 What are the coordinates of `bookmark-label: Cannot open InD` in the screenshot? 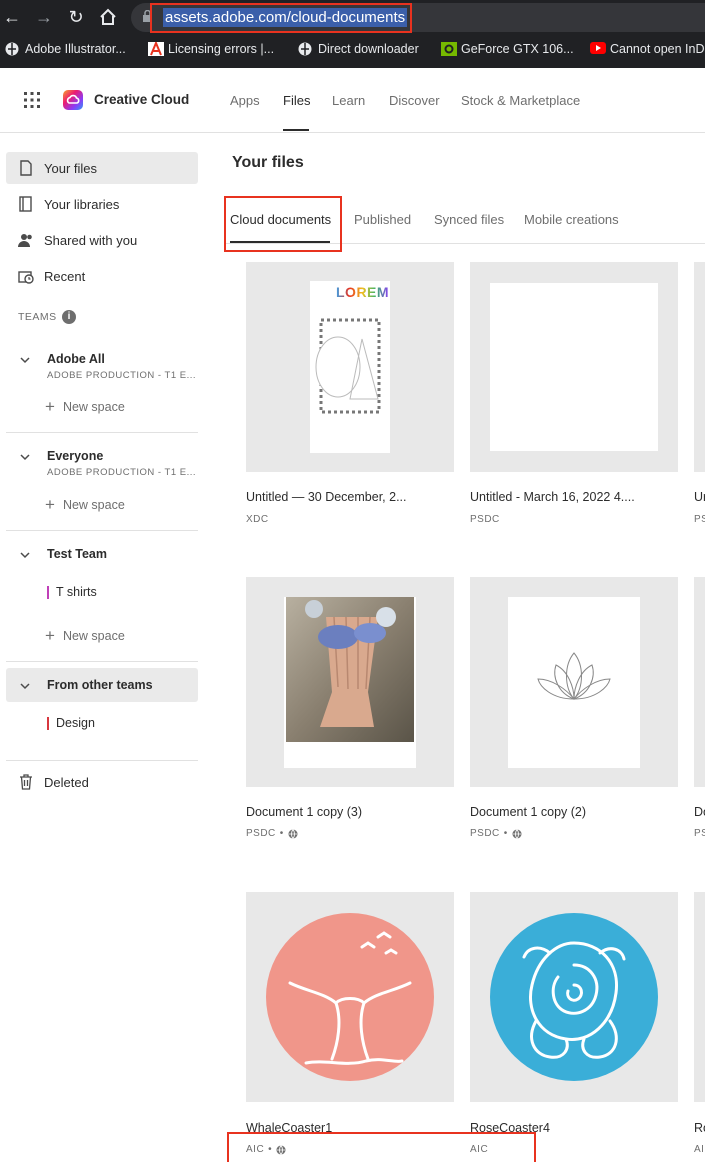 It's located at (657, 49).